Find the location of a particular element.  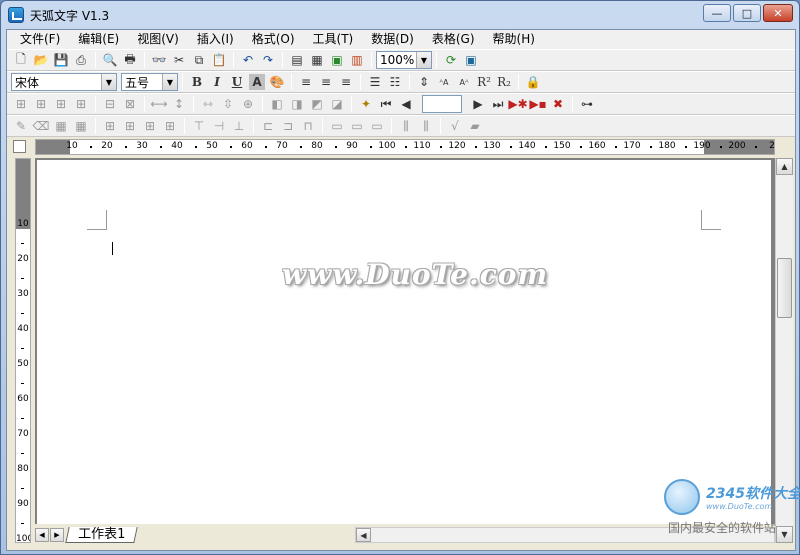

fit-height-icon: ⇳ is located at coordinates (228, 104).